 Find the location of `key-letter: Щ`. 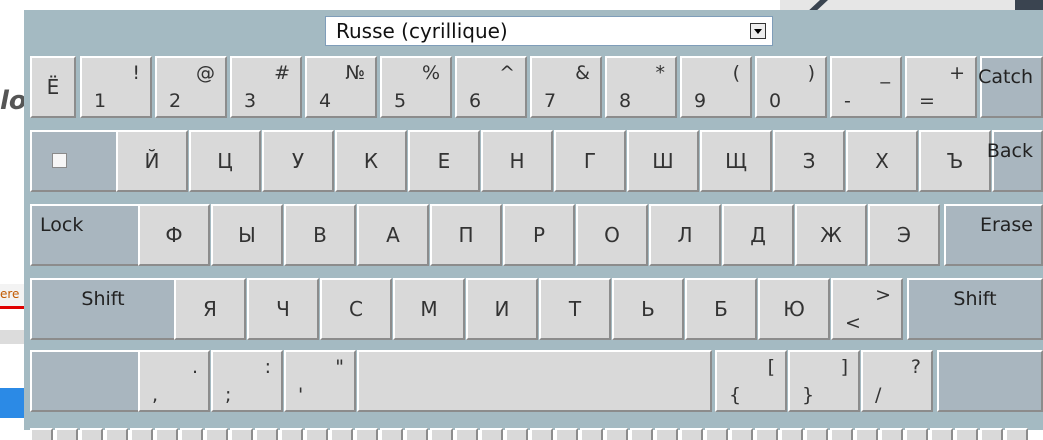

key-letter: Щ is located at coordinates (736, 161).